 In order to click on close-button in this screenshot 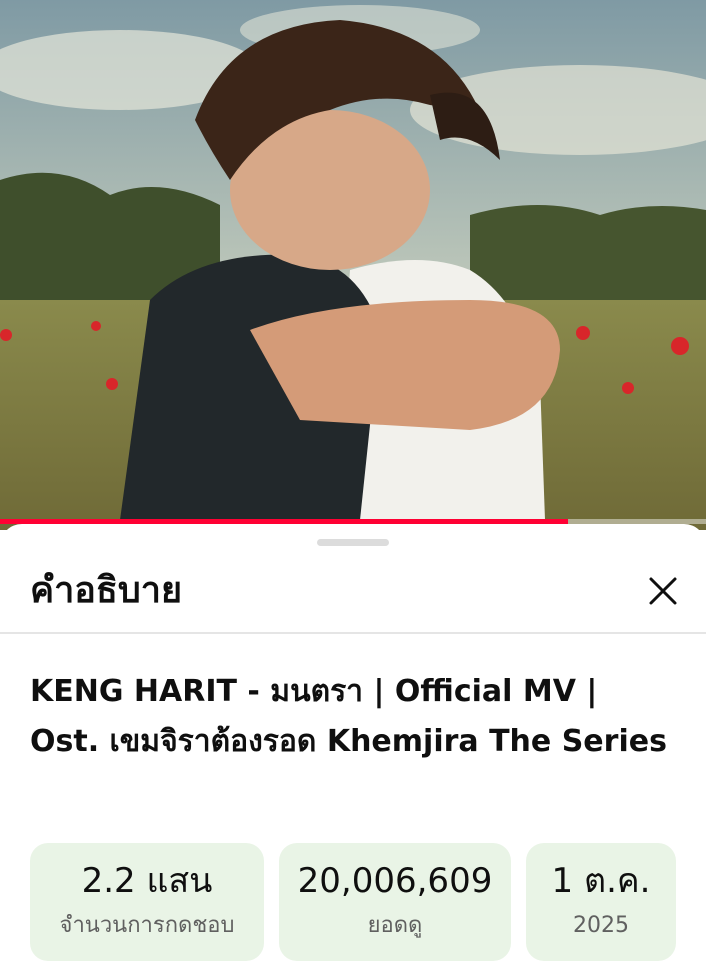, I will do `click(663, 591)`.